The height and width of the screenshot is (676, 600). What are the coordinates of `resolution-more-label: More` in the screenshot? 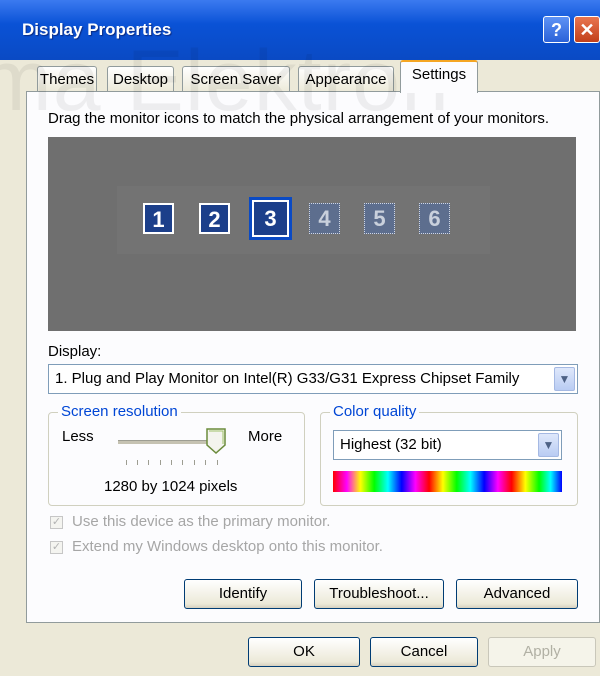 It's located at (265, 436).